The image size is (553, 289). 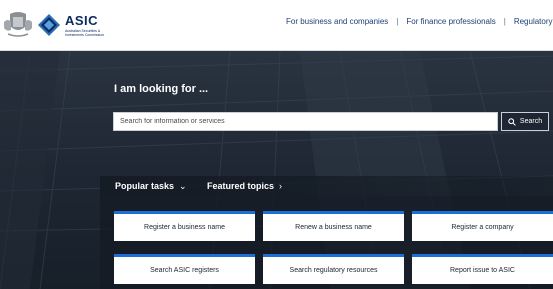 I want to click on tile-register-company: Register a company, so click(x=482, y=226).